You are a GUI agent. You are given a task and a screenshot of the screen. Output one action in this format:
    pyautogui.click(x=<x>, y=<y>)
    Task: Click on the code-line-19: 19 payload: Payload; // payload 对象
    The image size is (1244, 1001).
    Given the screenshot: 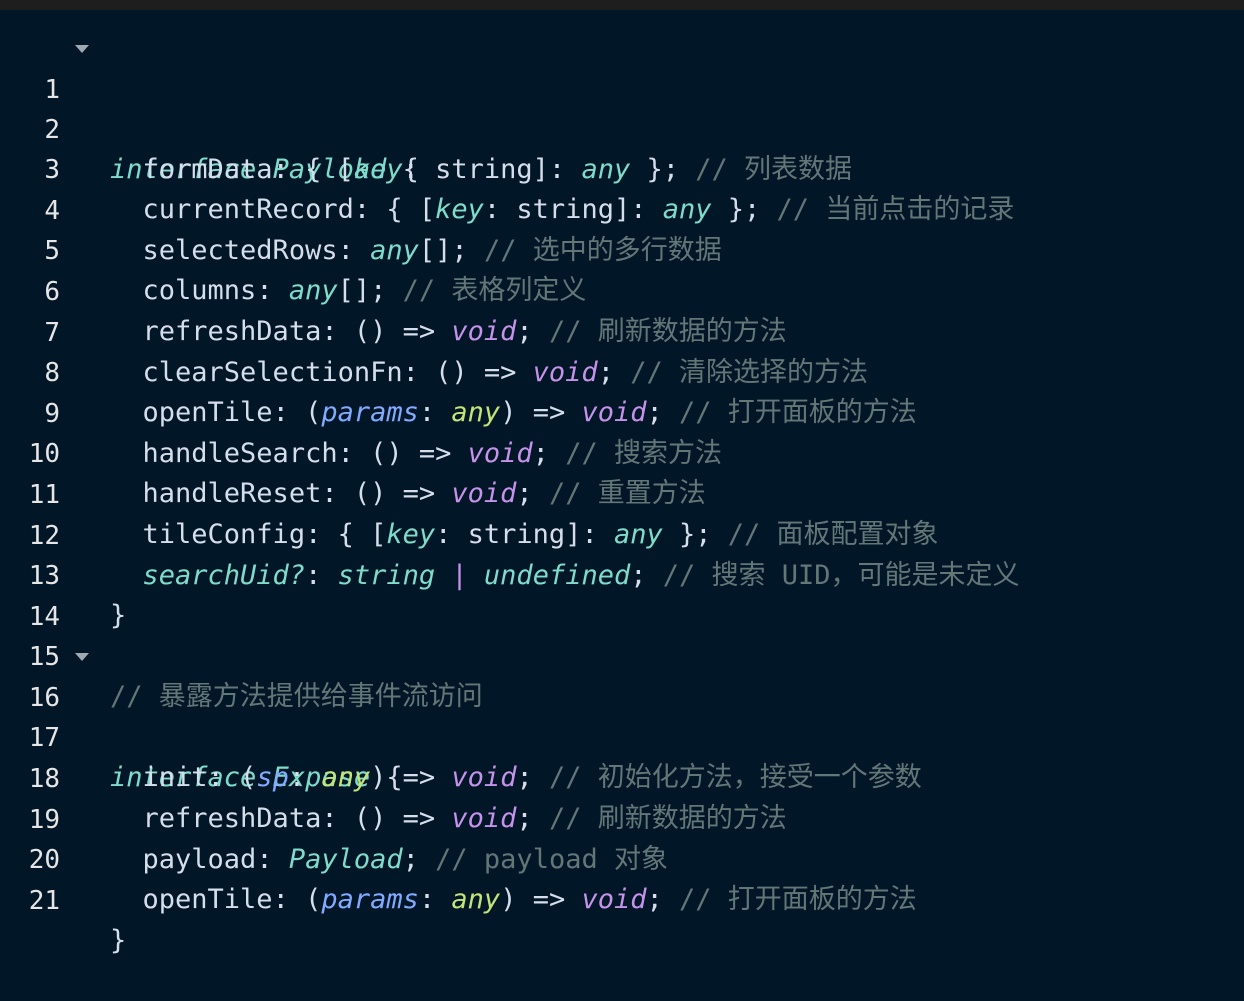 What is the action you would take?
    pyautogui.click(x=622, y=817)
    